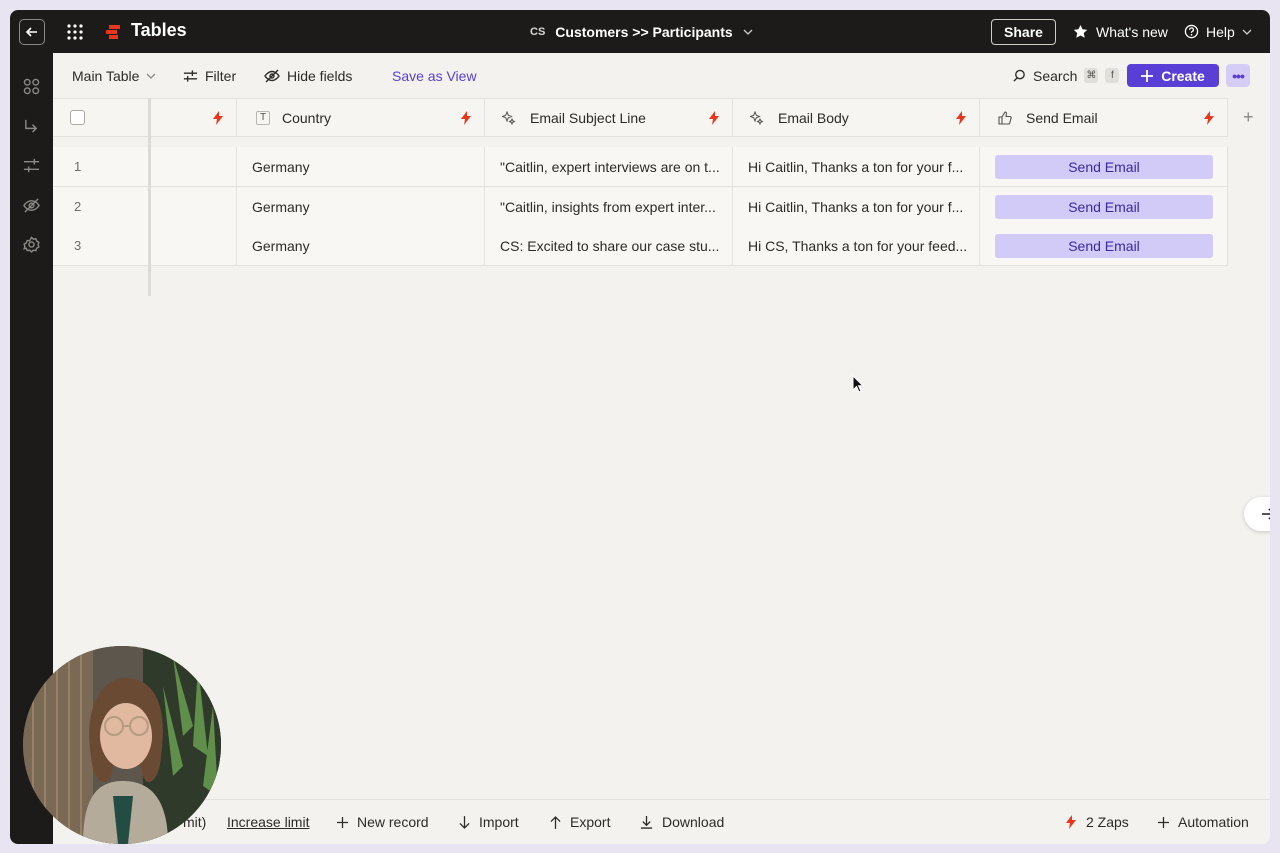 Image resolution: width=1280 pixels, height=853 pixels. What do you see at coordinates (856, 117) in the screenshot?
I see `column-header-email-body: Email Body` at bounding box center [856, 117].